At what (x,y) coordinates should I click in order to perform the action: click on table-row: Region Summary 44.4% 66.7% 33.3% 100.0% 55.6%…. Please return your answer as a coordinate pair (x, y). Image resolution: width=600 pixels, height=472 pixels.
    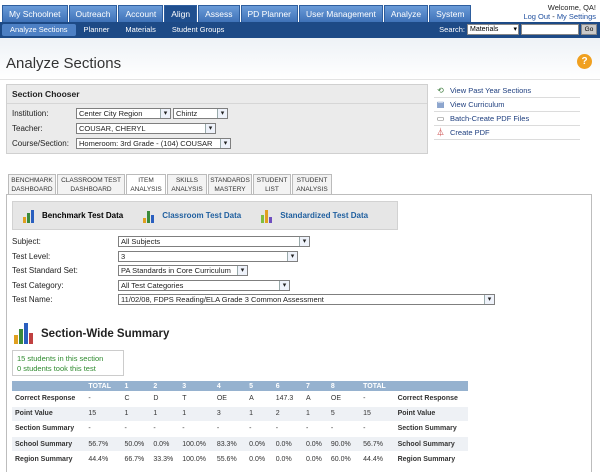
    Looking at the image, I should click on (240, 459).